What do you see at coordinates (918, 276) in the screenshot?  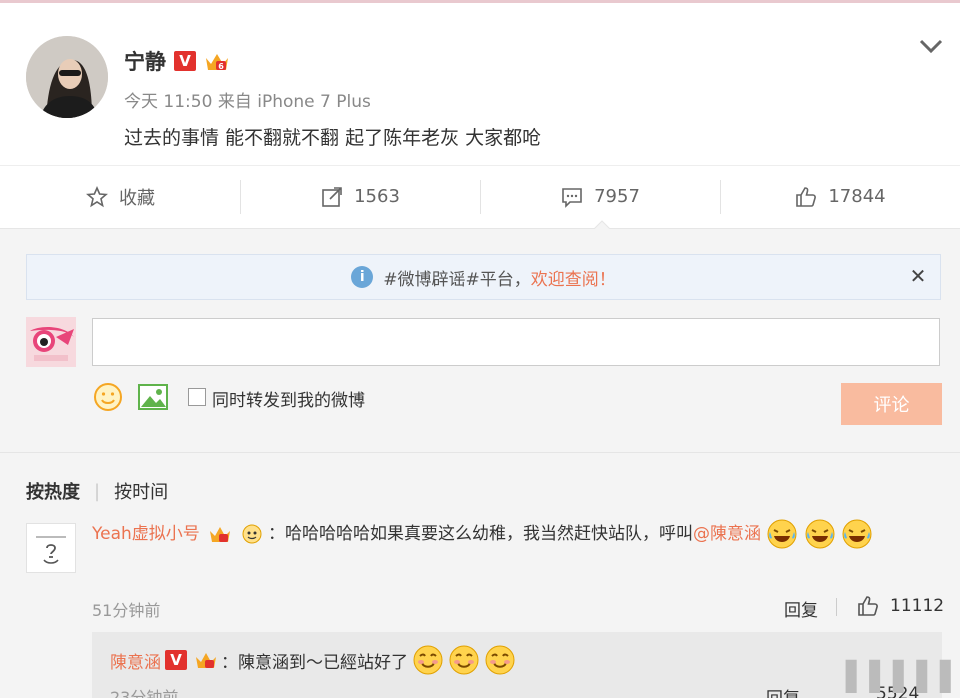 I see `close-icon: ✕` at bounding box center [918, 276].